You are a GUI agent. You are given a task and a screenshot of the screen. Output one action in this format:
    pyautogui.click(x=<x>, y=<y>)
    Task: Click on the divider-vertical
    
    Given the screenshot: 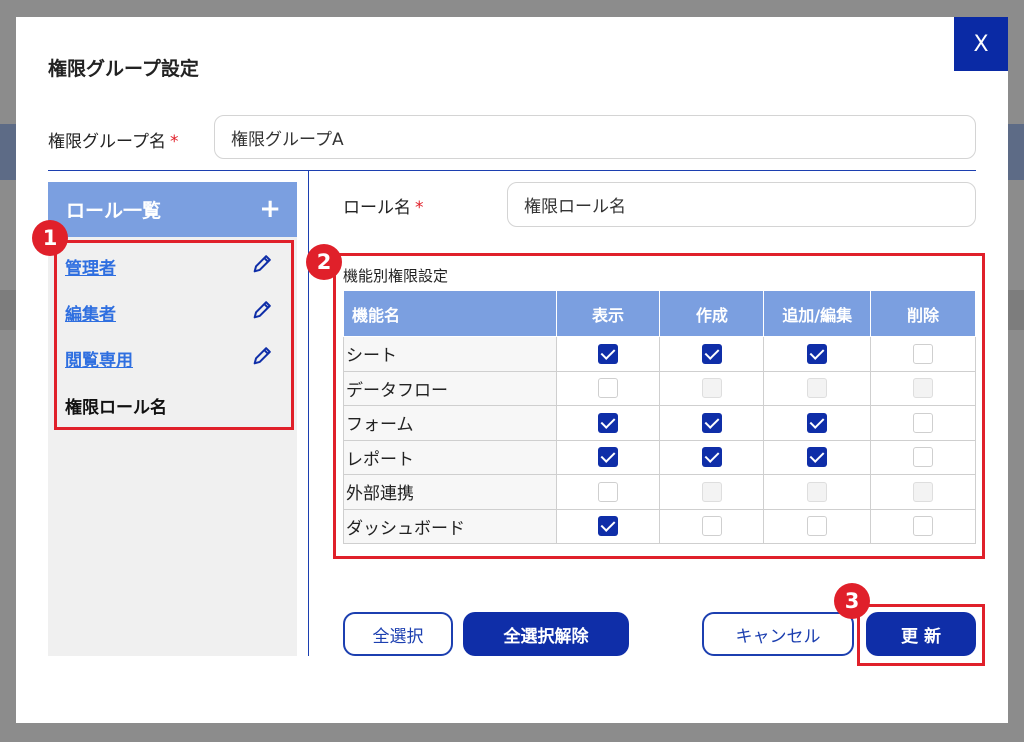 What is the action you would take?
    pyautogui.click(x=308, y=413)
    